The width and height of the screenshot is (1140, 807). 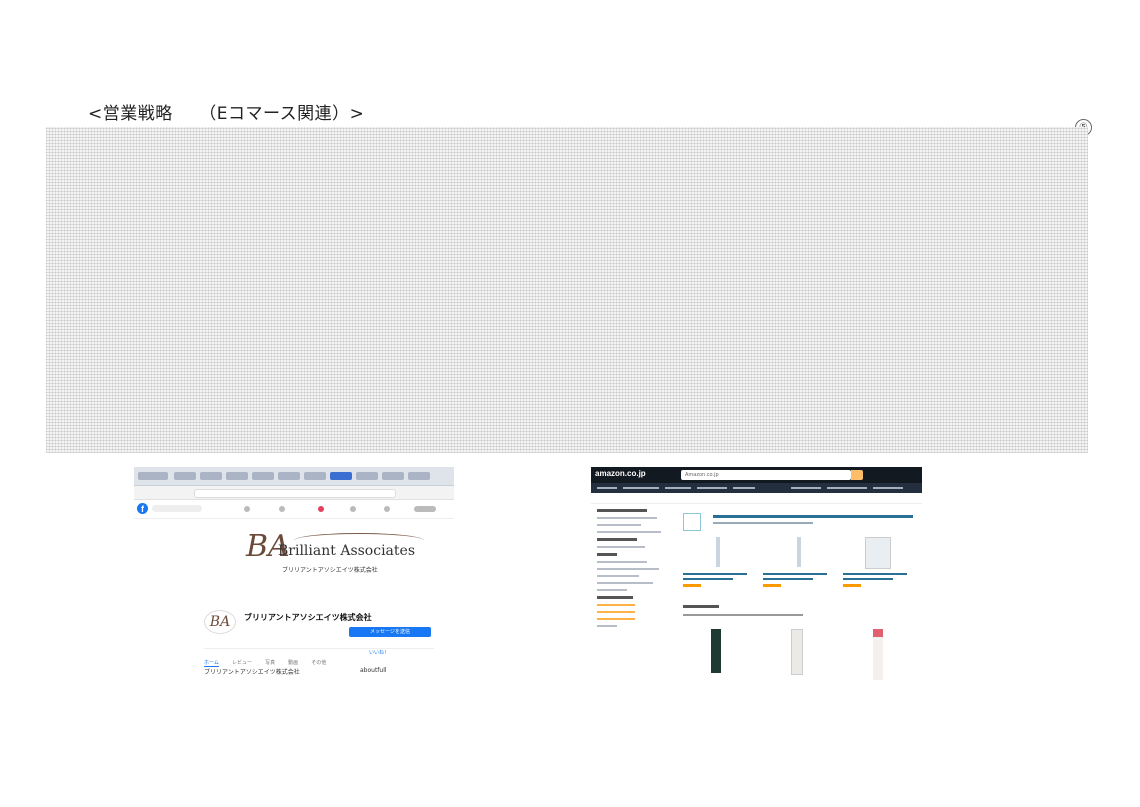 What do you see at coordinates (177, 508) in the screenshot?
I see `search-input` at bounding box center [177, 508].